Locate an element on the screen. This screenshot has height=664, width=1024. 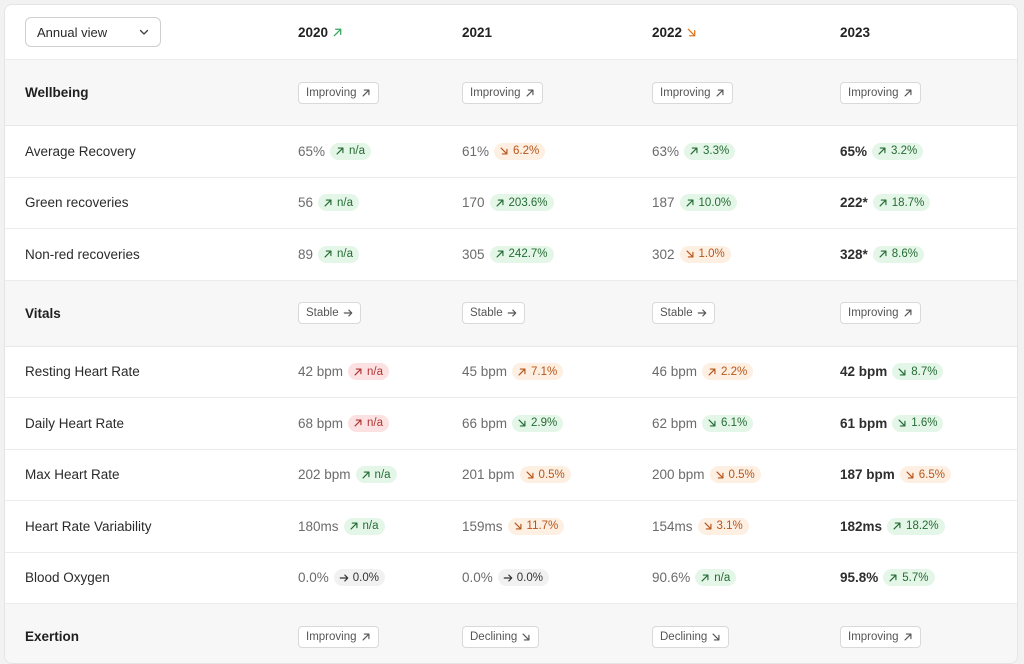
metric-value: 0.0% is located at coordinates (477, 578).